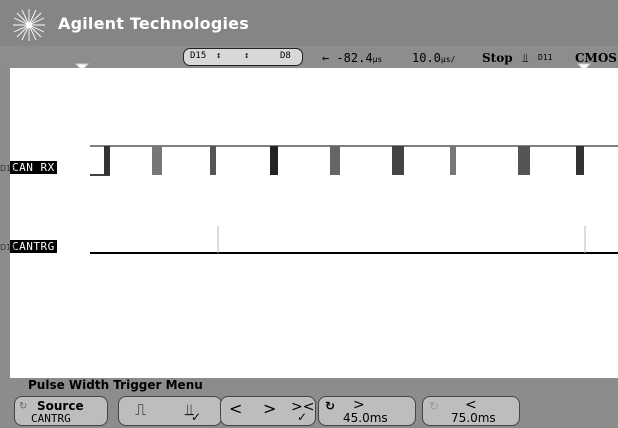 This screenshot has width=618, height=428. Describe the element at coordinates (198, 56) in the screenshot. I see `channel-d15-tag: D15` at that location.